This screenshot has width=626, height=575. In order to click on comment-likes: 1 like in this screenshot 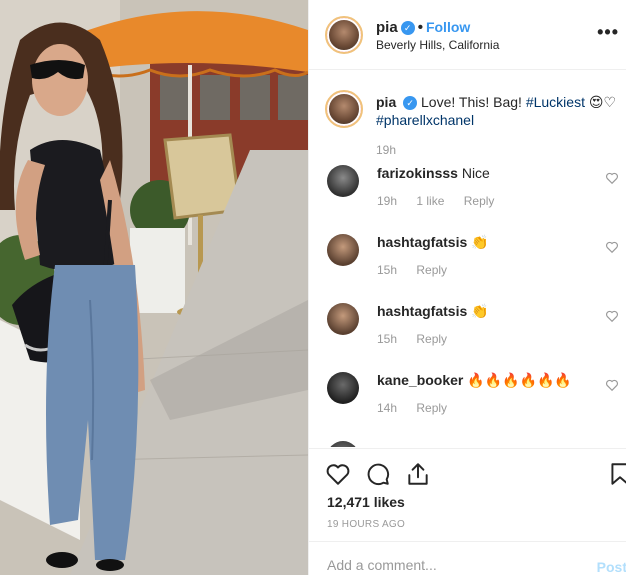, I will do `click(430, 201)`.